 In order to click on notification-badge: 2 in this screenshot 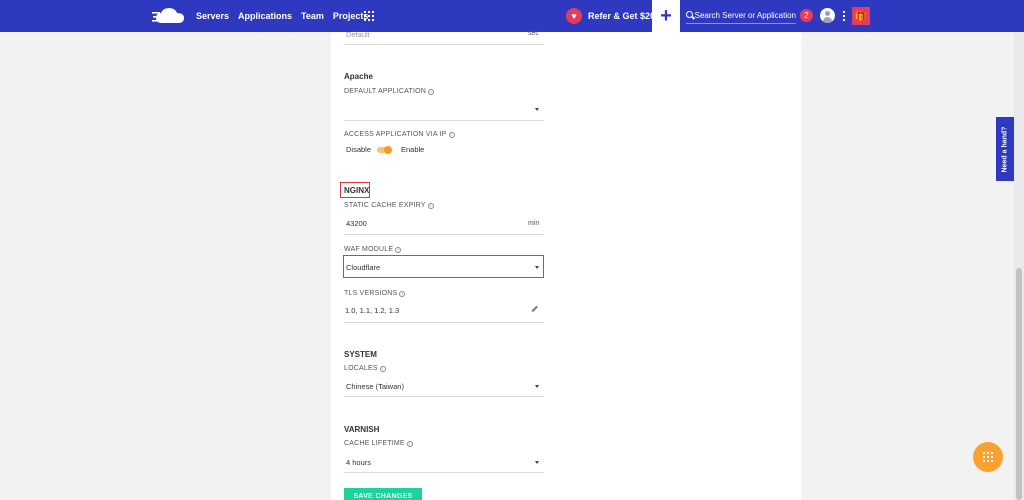, I will do `click(806, 15)`.